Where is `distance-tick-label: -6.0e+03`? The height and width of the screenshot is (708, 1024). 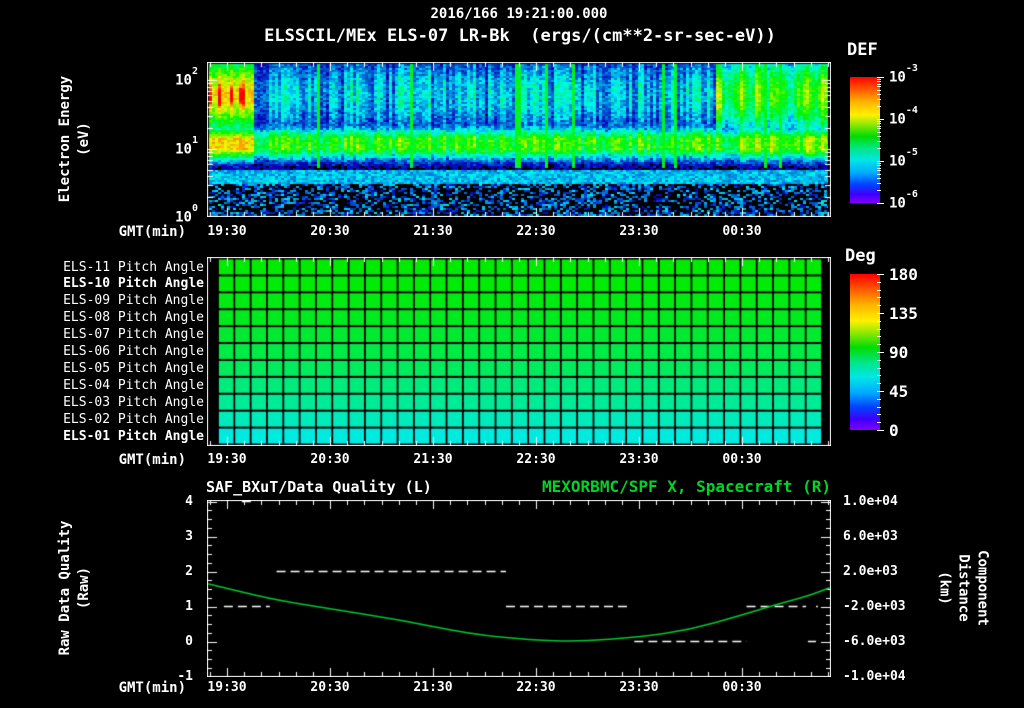
distance-tick-label: -6.0e+03 is located at coordinates (874, 641).